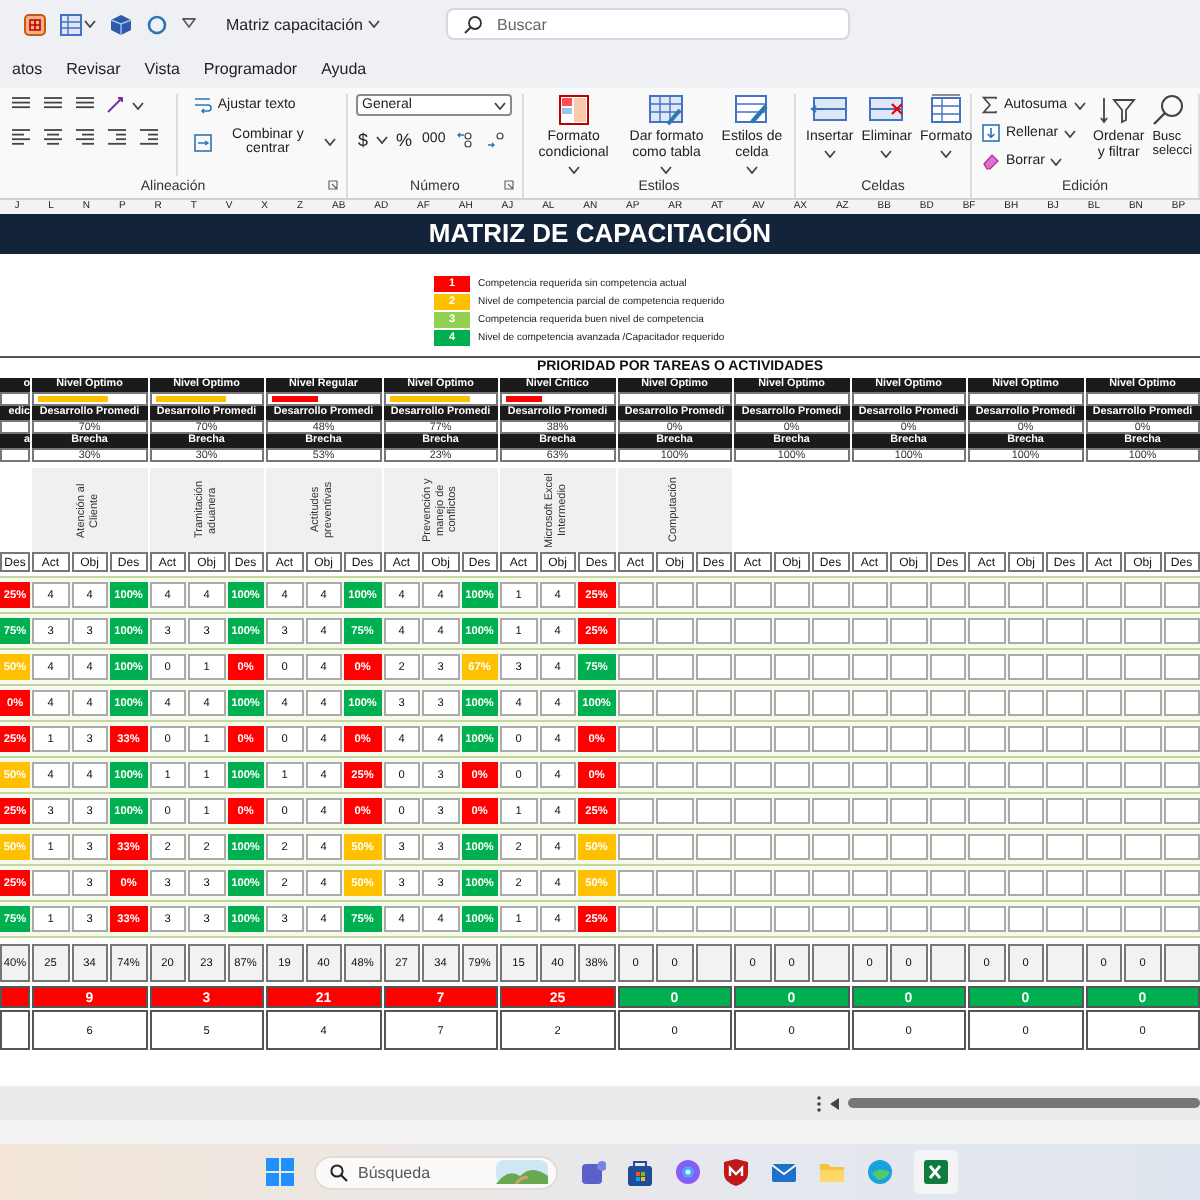  What do you see at coordinates (784, 1172) in the screenshot?
I see `mail-icon` at bounding box center [784, 1172].